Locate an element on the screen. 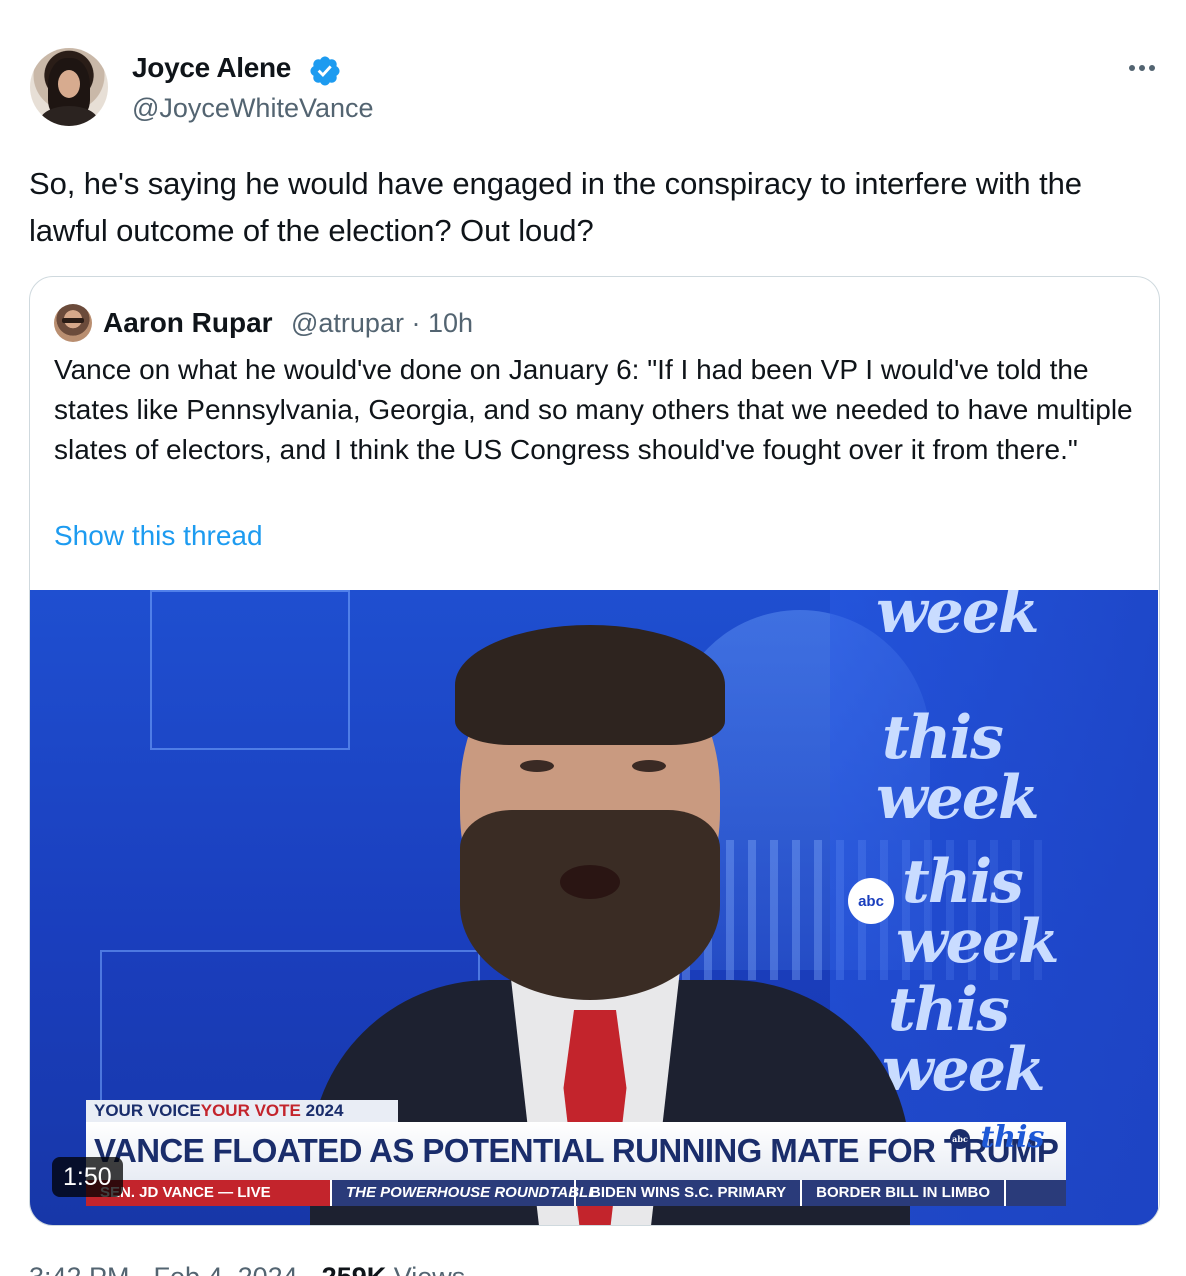 This screenshot has width=1186, height=1276. tweet-timestamp: 3:42 PM · Feb 4, 2024 · 259K Views is located at coordinates (247, 1269).